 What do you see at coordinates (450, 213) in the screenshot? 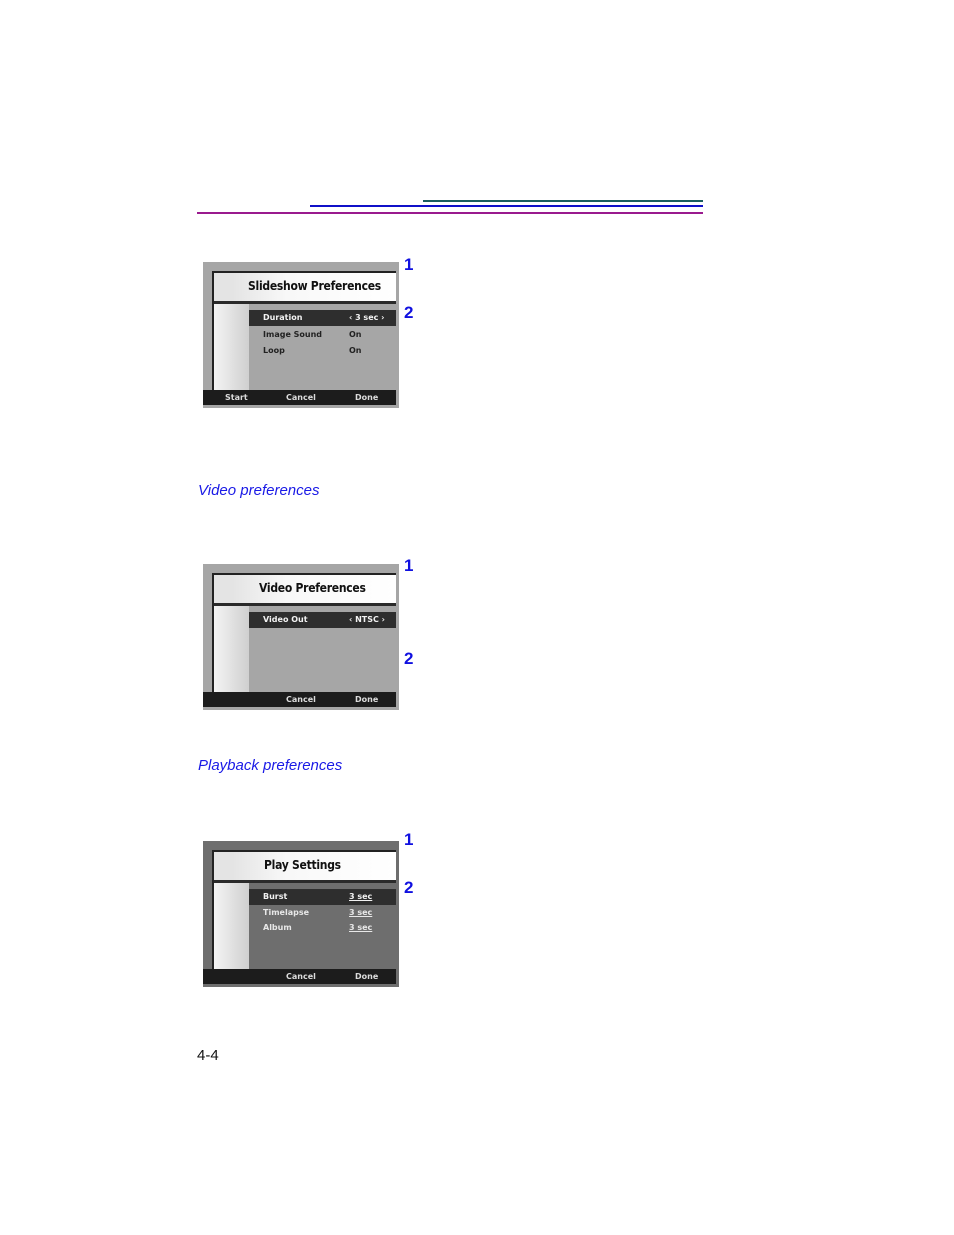
I see `header-rule-bottom` at bounding box center [450, 213].